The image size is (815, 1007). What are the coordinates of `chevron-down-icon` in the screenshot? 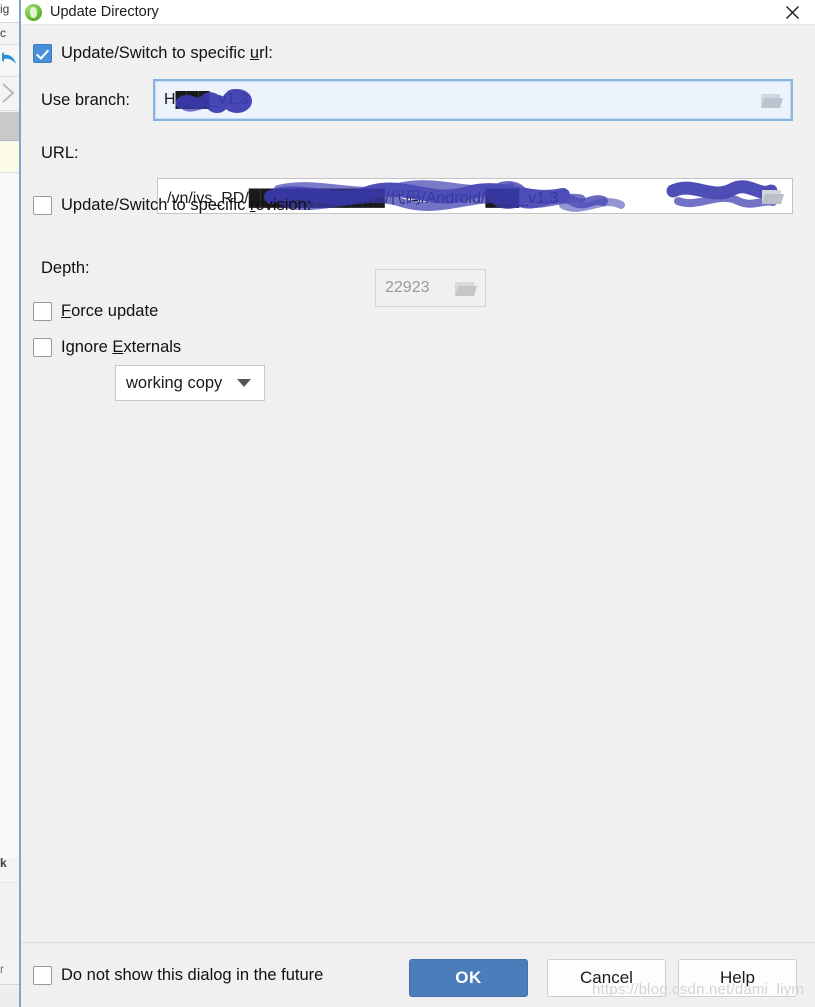 It's located at (244, 383).